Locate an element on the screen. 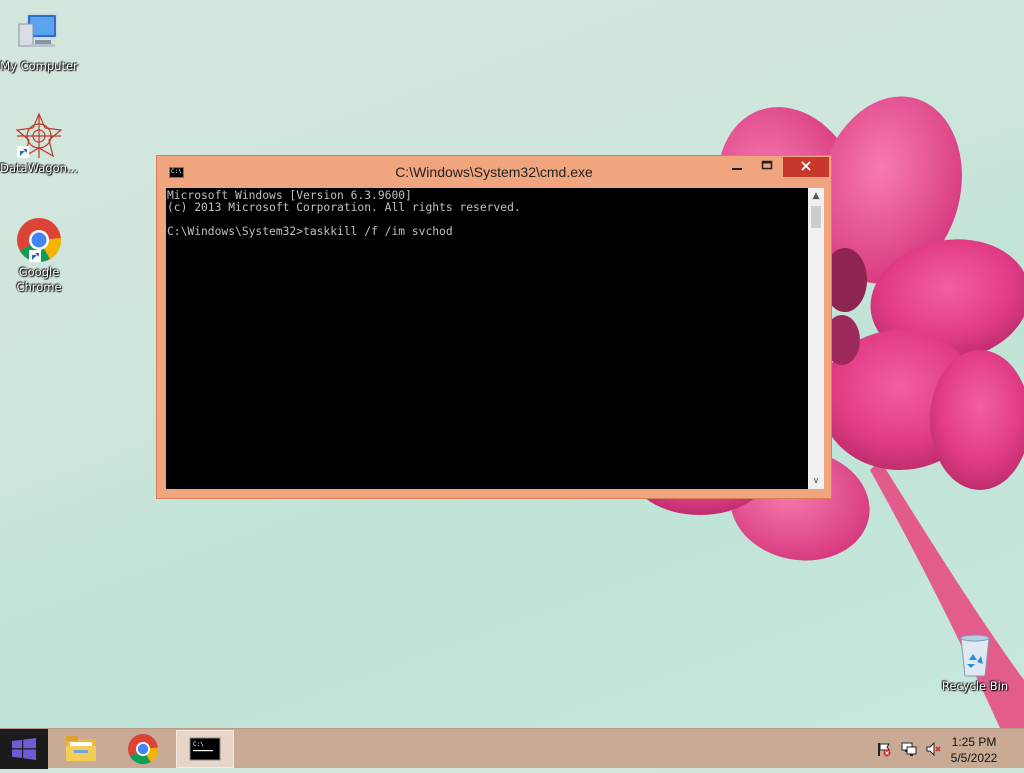  desktop-icon-label: Google Chrome is located at coordinates (39, 279).